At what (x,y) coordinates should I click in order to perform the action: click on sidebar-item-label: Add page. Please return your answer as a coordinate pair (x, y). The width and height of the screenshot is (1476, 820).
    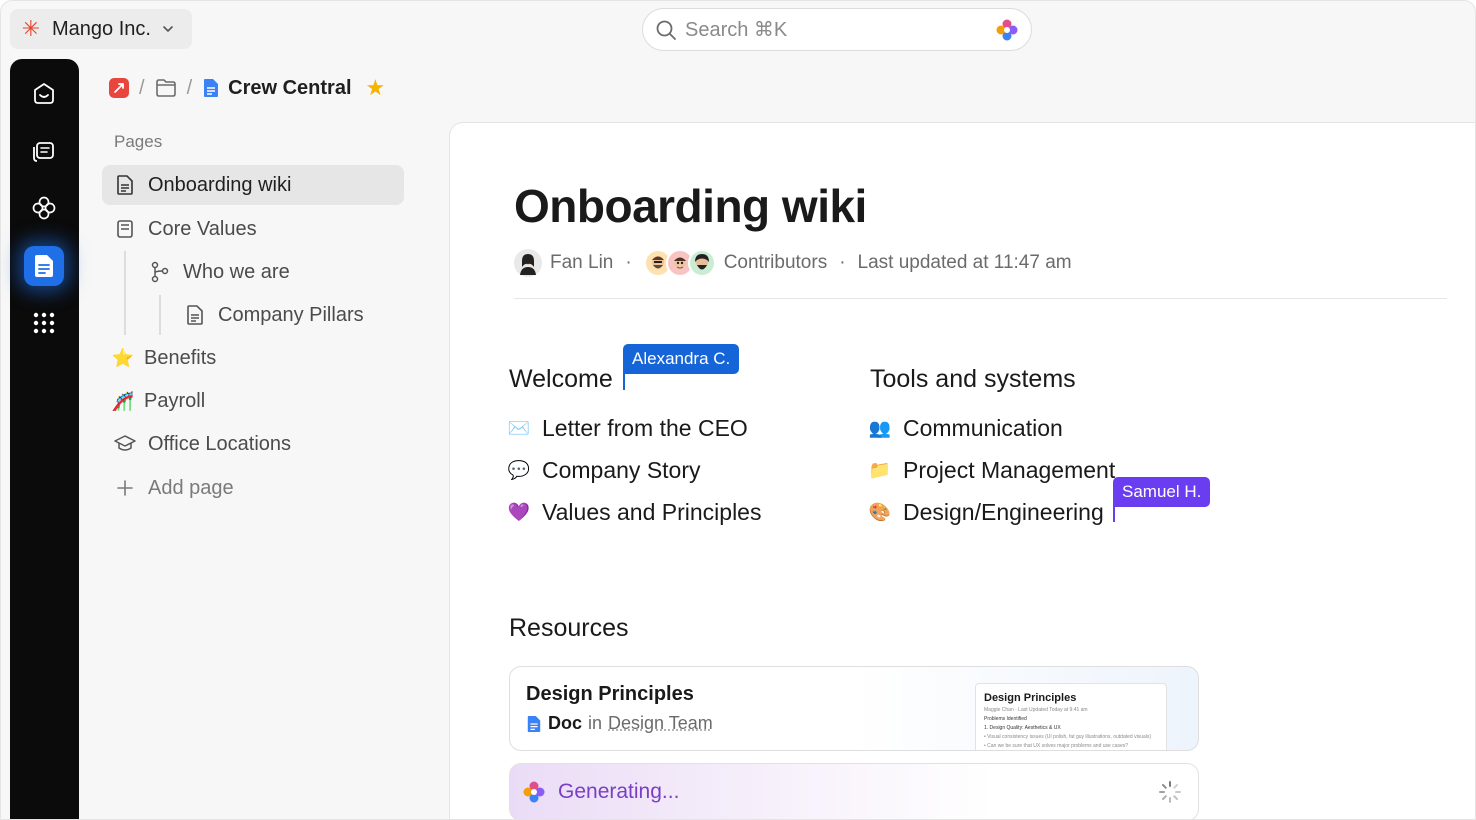
    Looking at the image, I should click on (191, 487).